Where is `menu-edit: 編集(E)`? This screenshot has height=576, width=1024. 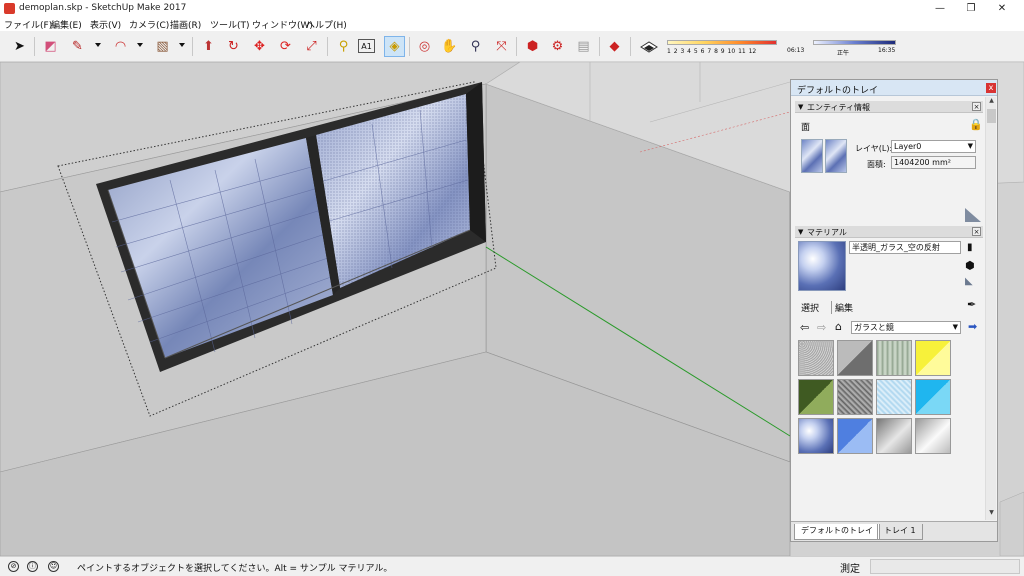
menu-edit: 編集(E) is located at coordinates (66, 24).